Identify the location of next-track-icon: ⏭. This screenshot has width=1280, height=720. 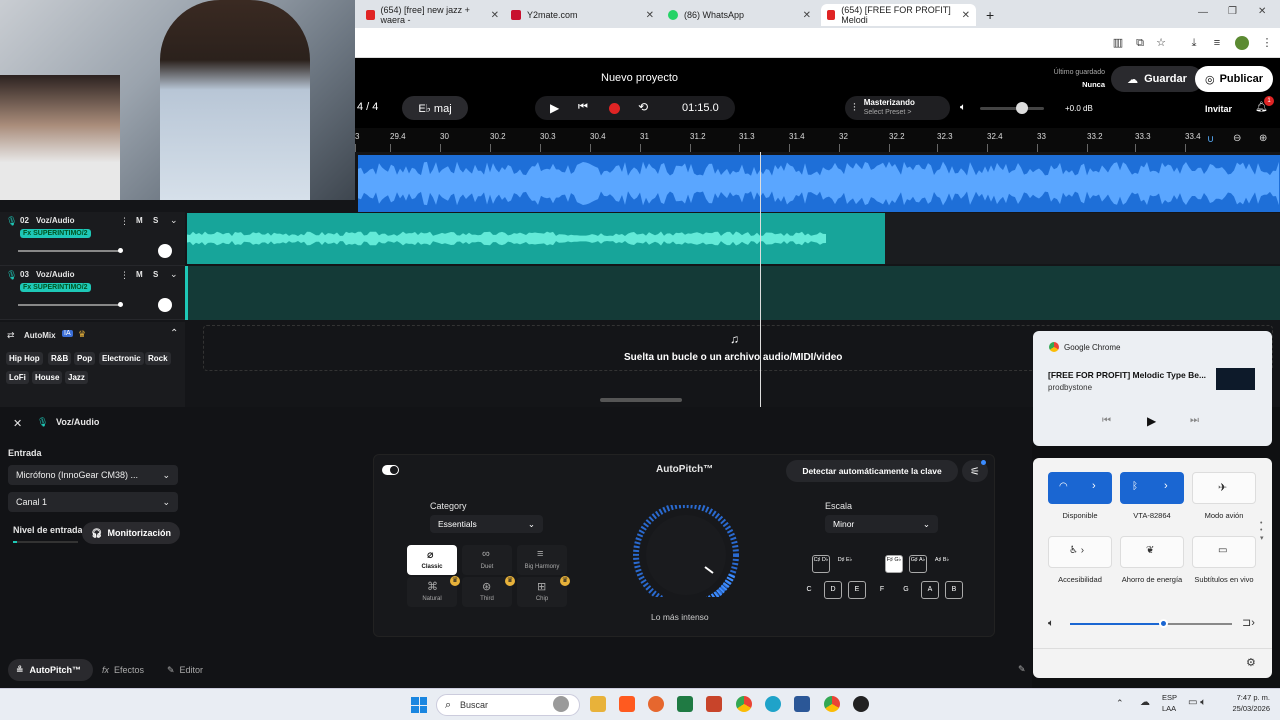
(1194, 420).